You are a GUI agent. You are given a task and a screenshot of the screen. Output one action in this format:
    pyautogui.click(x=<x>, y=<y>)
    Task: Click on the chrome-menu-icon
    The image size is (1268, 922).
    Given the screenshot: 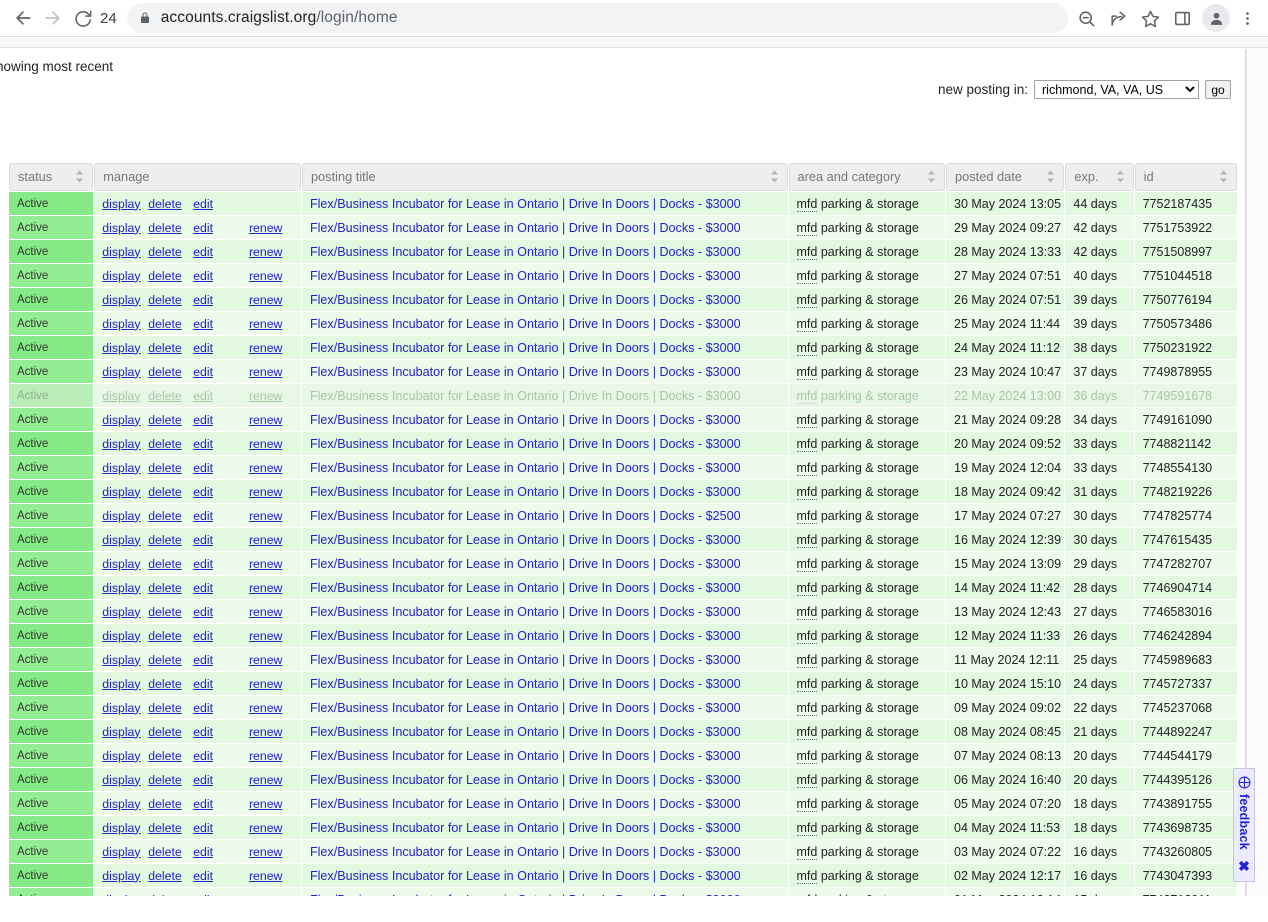 What is the action you would take?
    pyautogui.click(x=1247, y=18)
    